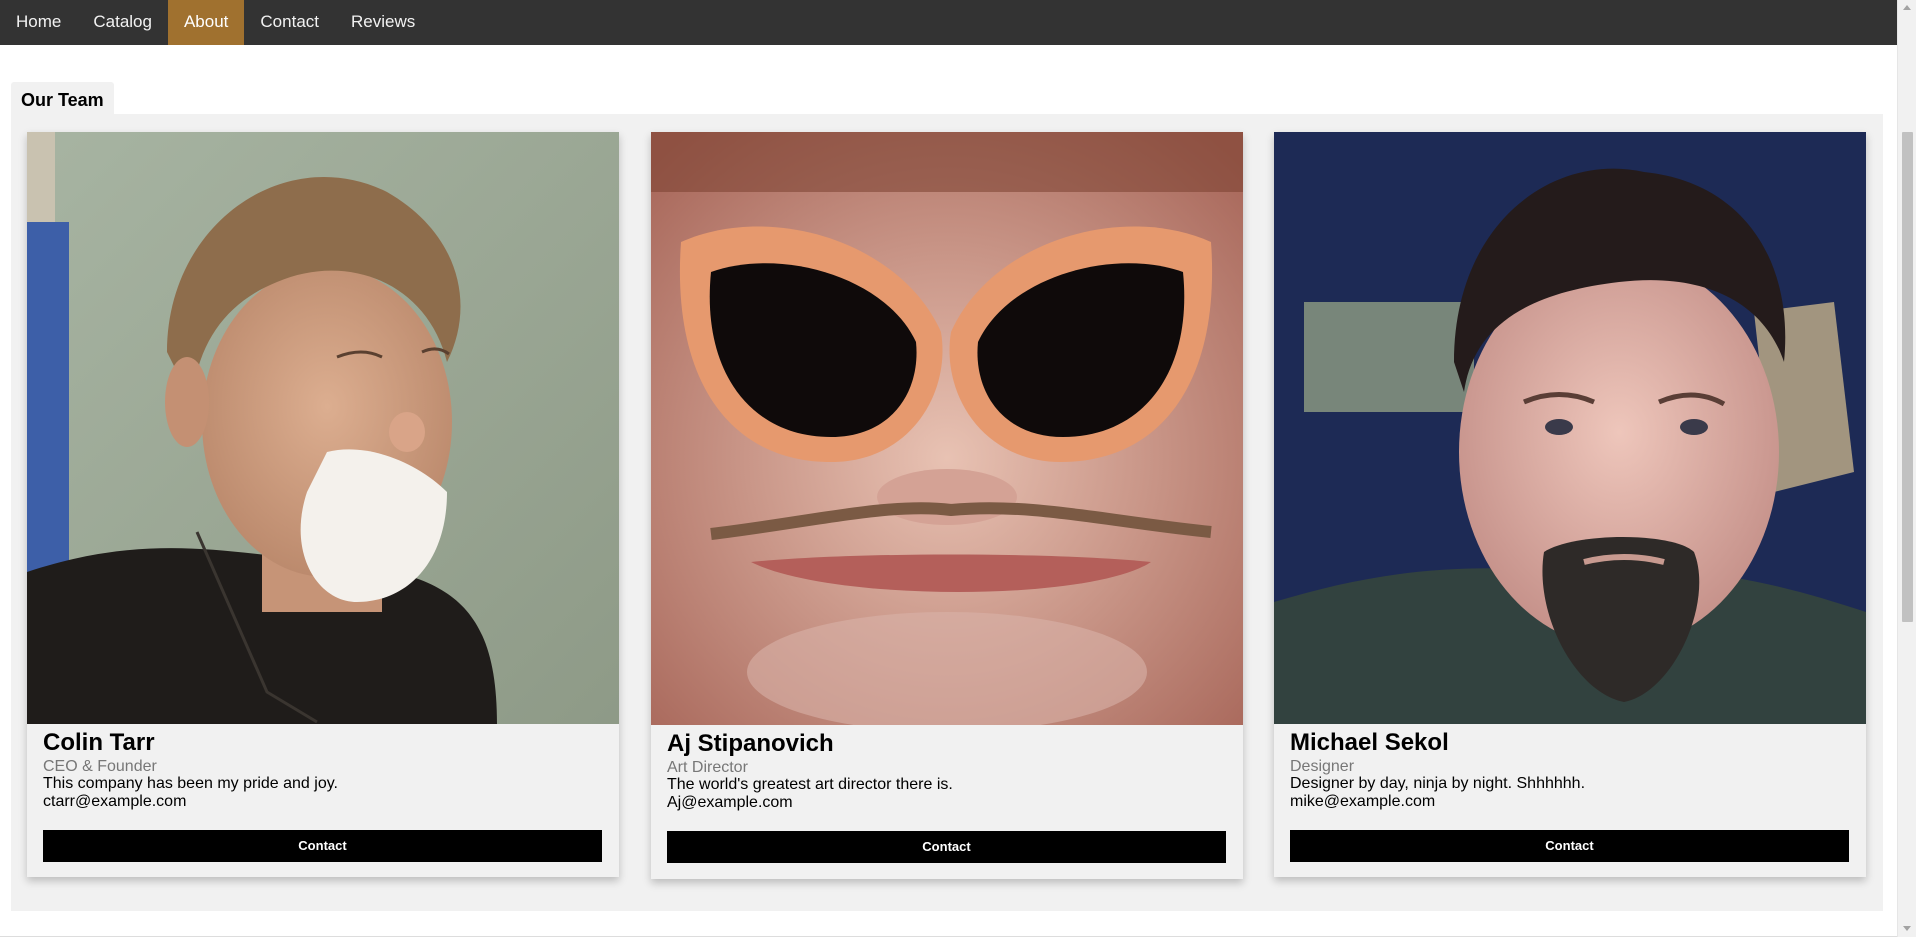 This screenshot has width=1916, height=937. What do you see at coordinates (750, 743) in the screenshot?
I see `member-name: Aj Stipanovich` at bounding box center [750, 743].